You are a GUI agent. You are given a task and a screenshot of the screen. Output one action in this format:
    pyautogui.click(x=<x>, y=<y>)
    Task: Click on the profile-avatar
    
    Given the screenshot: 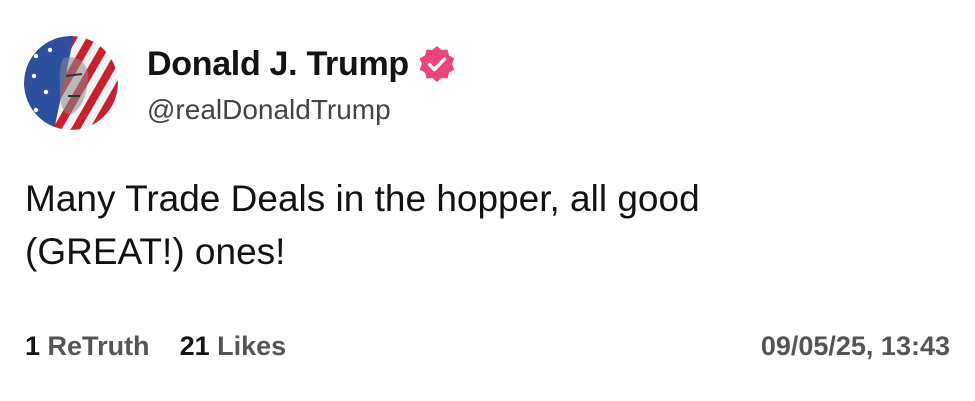 What is the action you would take?
    pyautogui.click(x=71, y=83)
    